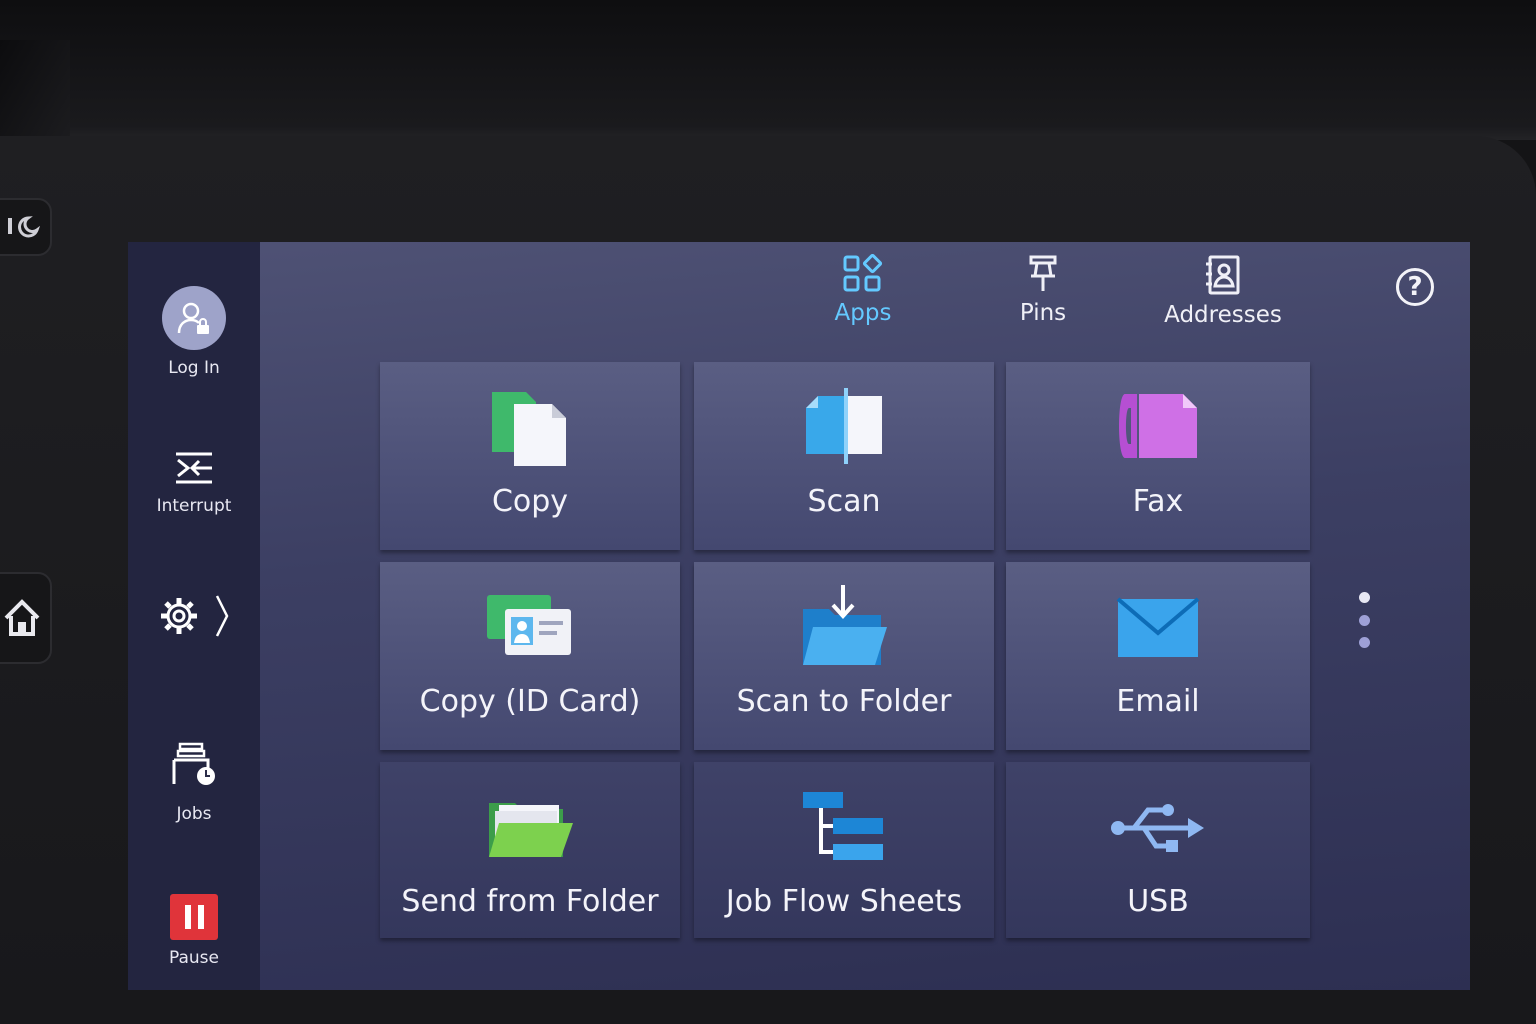 The height and width of the screenshot is (1024, 1536). Describe the element at coordinates (531, 830) in the screenshot. I see `send-from-folder-icon` at that location.